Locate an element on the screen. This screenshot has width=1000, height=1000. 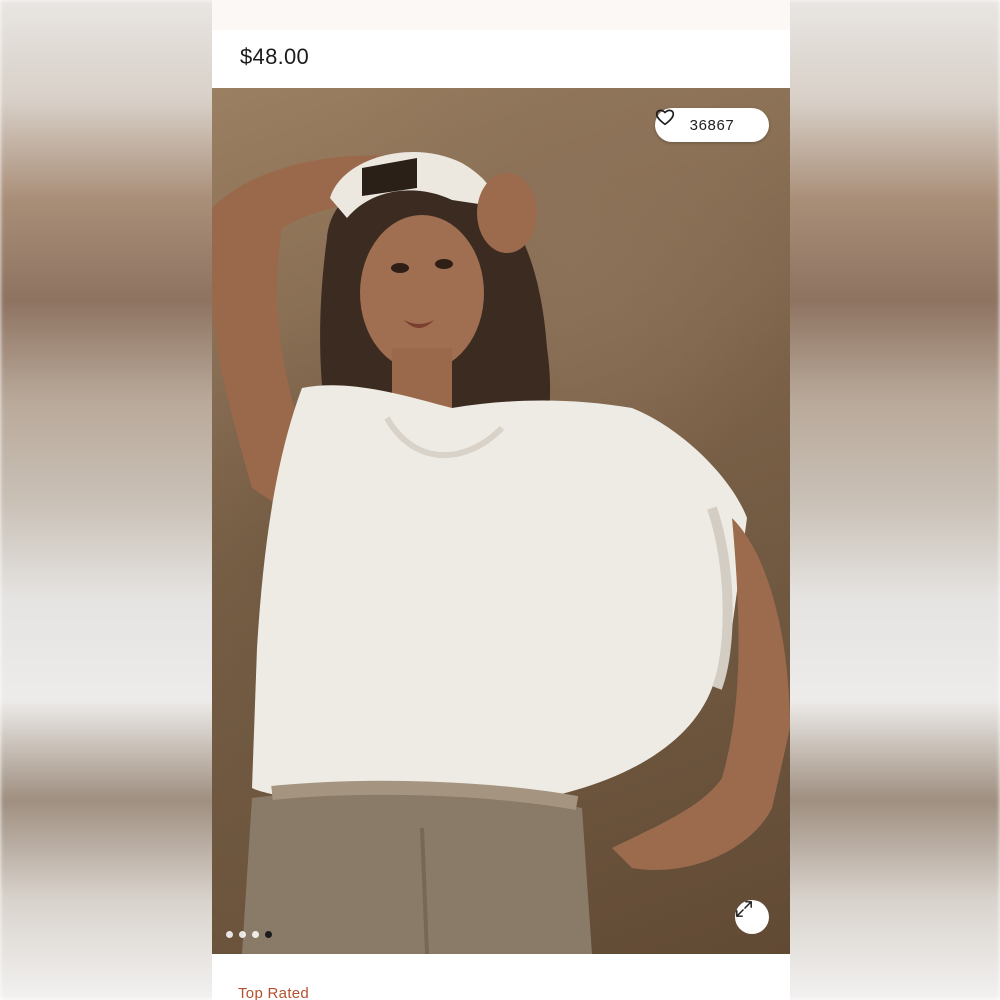
expand-image-button is located at coordinates (752, 917).